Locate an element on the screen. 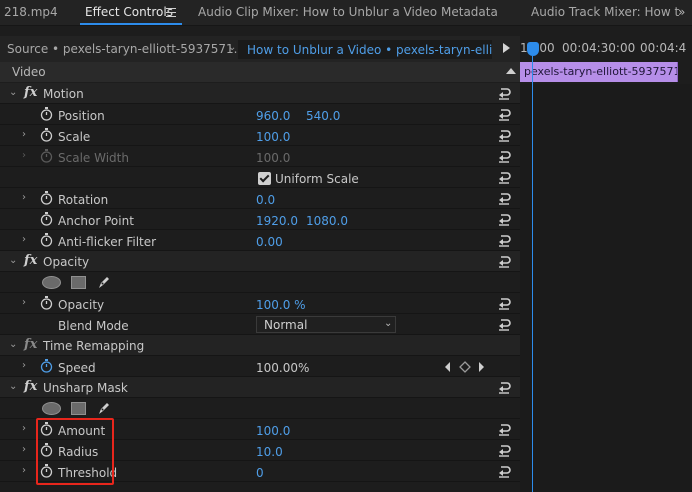  uniform-scale-label: Uniform Scale is located at coordinates (317, 179).